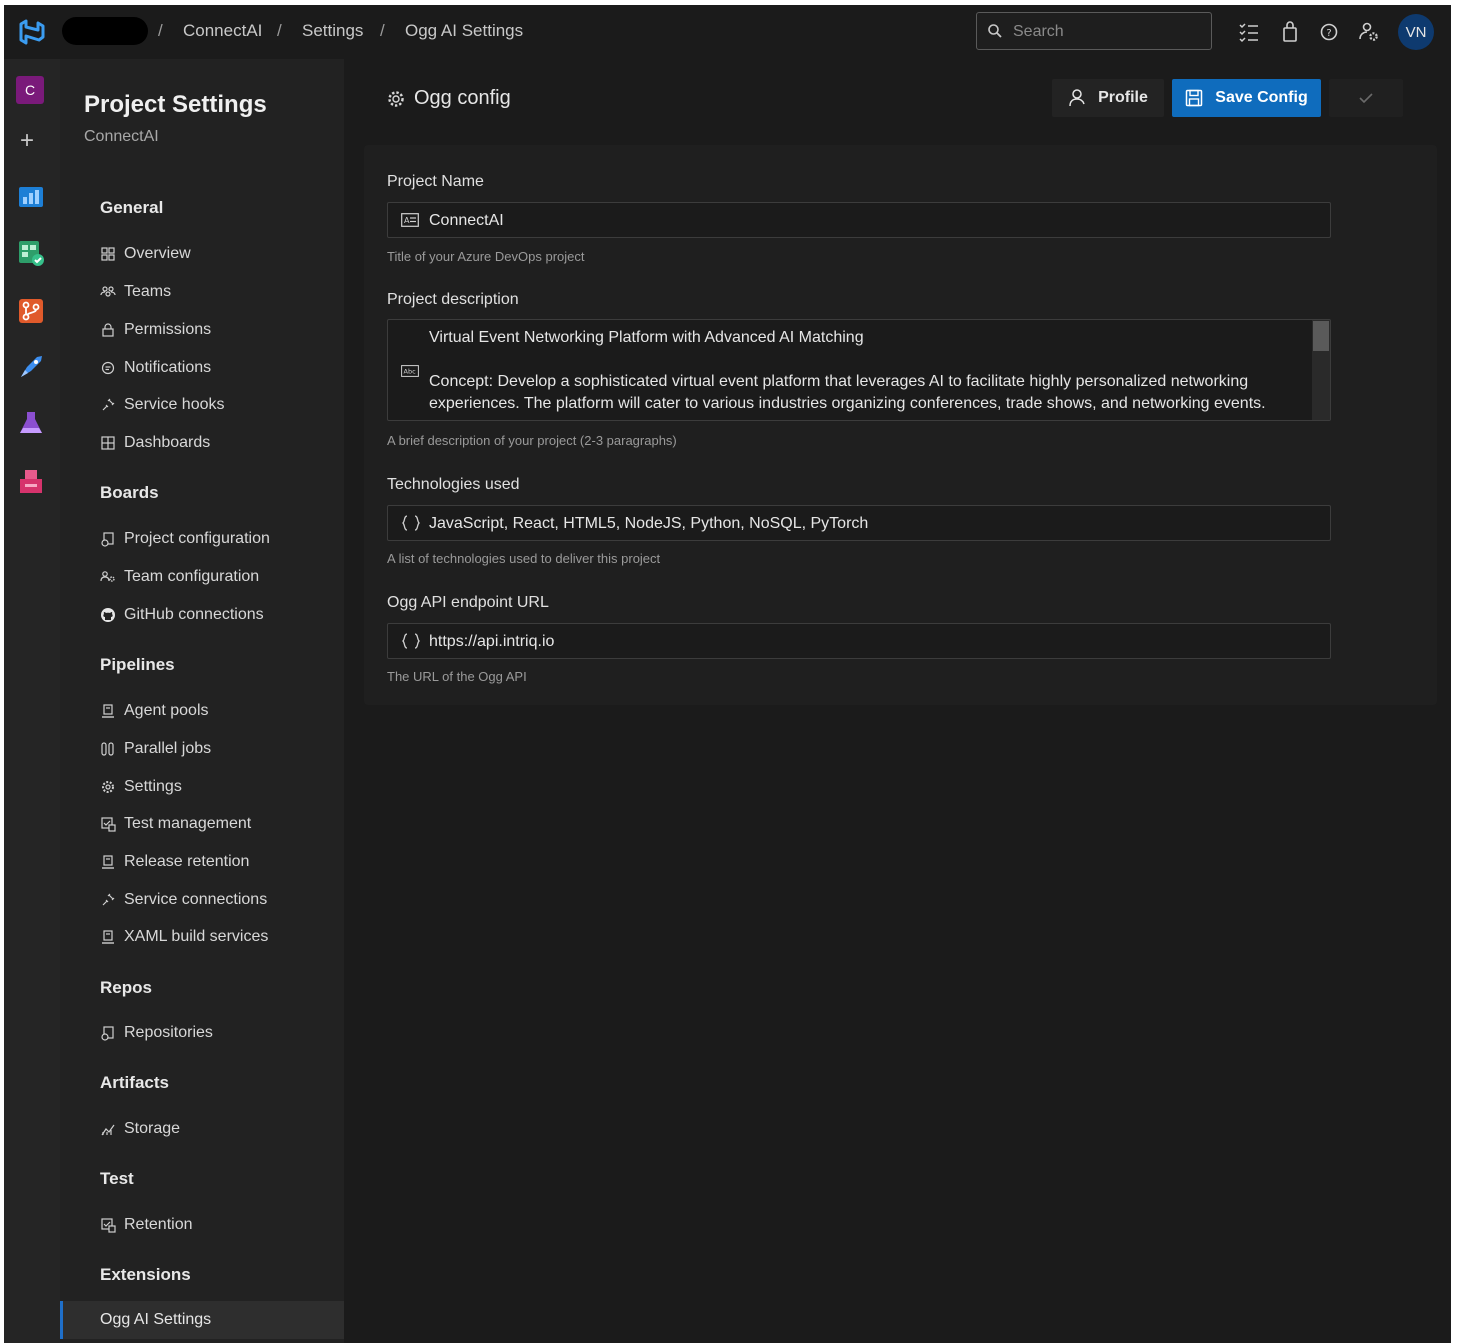 Image resolution: width=1458 pixels, height=1343 pixels. What do you see at coordinates (859, 641) in the screenshot?
I see `endpoint-field: https://api.intriq.io` at bounding box center [859, 641].